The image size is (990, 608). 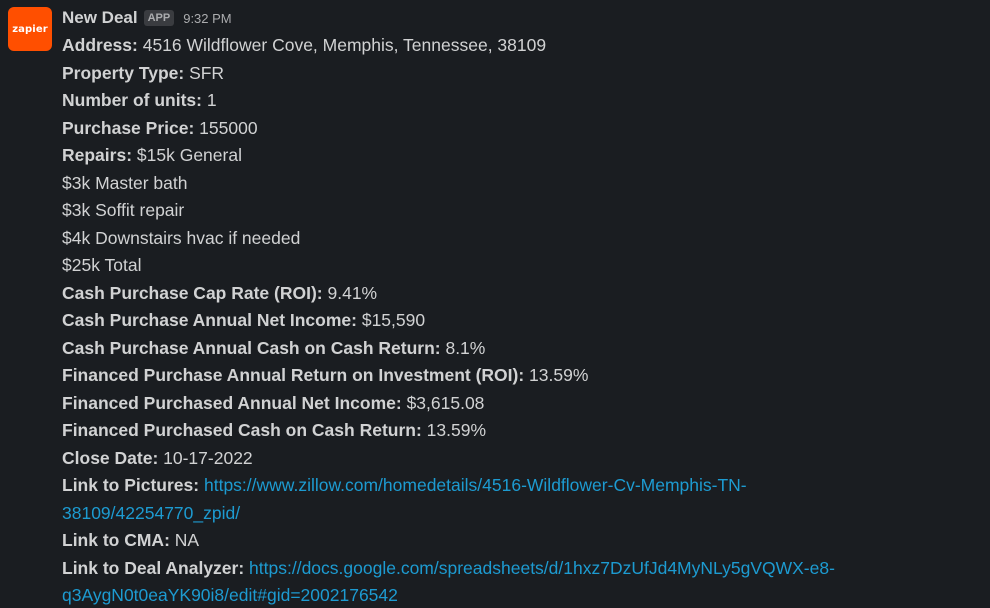 I want to click on financed-roi-value: 13.59%, so click(x=556, y=375).